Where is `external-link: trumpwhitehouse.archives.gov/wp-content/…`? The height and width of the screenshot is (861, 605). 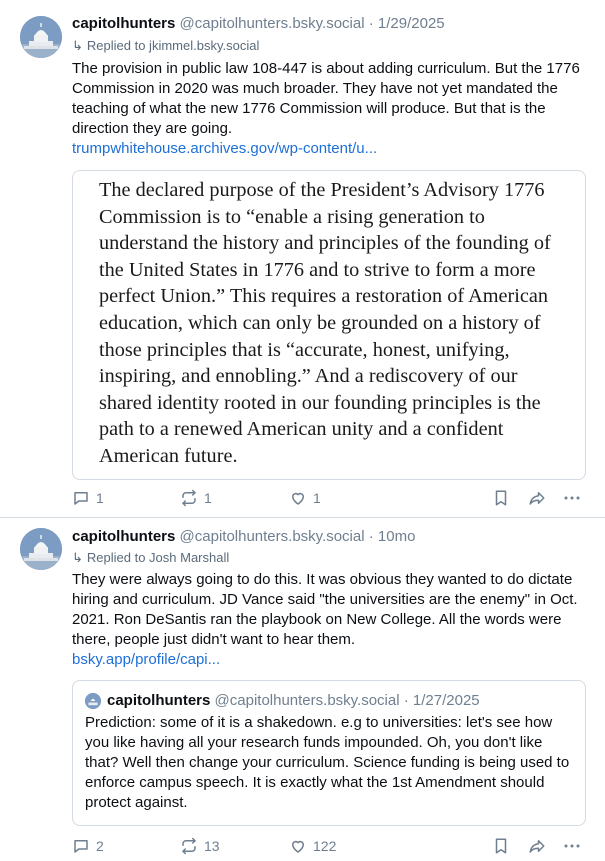
external-link: trumpwhitehouse.archives.gov/wp-content/… is located at coordinates (224, 148).